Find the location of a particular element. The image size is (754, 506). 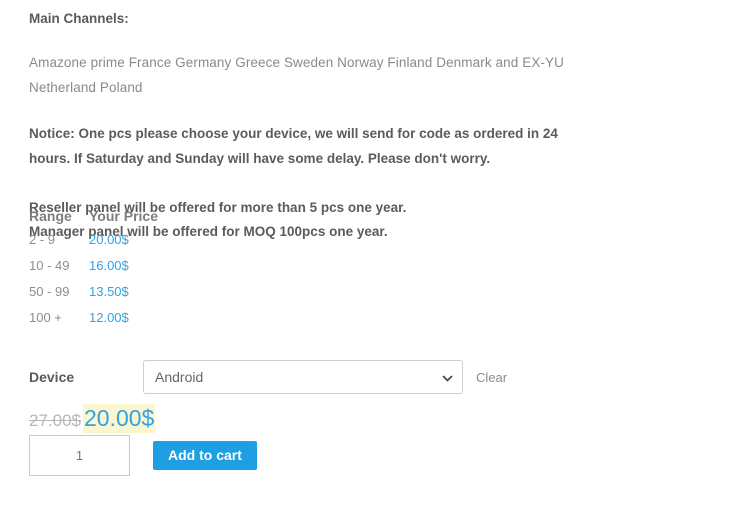

price-table-header-price: Your Price is located at coordinates (123, 216).